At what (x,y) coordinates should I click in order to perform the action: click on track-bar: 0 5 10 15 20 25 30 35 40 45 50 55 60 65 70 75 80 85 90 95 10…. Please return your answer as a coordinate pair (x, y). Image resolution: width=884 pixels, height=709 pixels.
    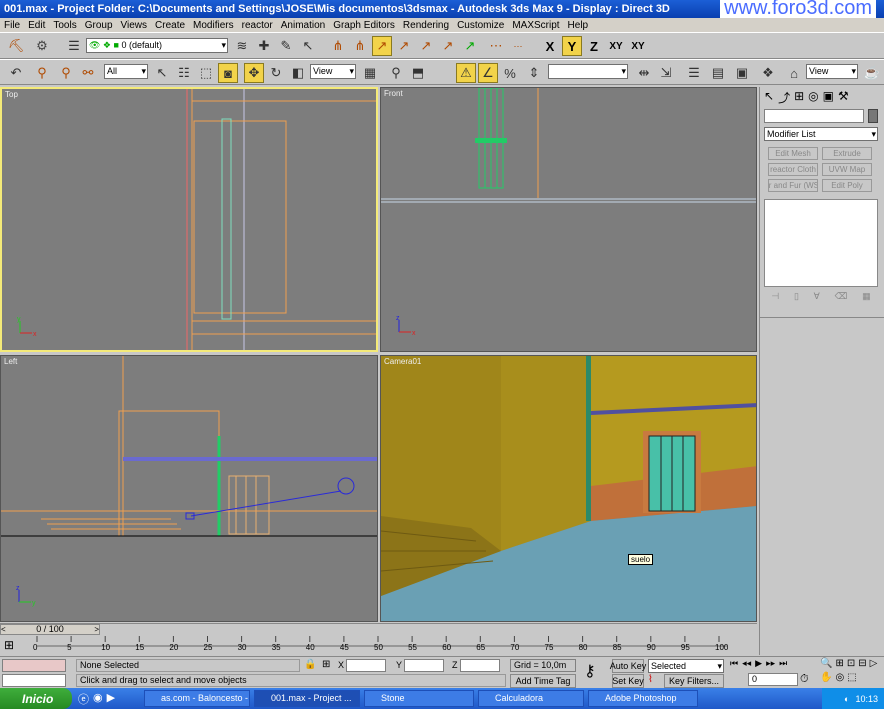
    Looking at the image, I should click on (378, 646).